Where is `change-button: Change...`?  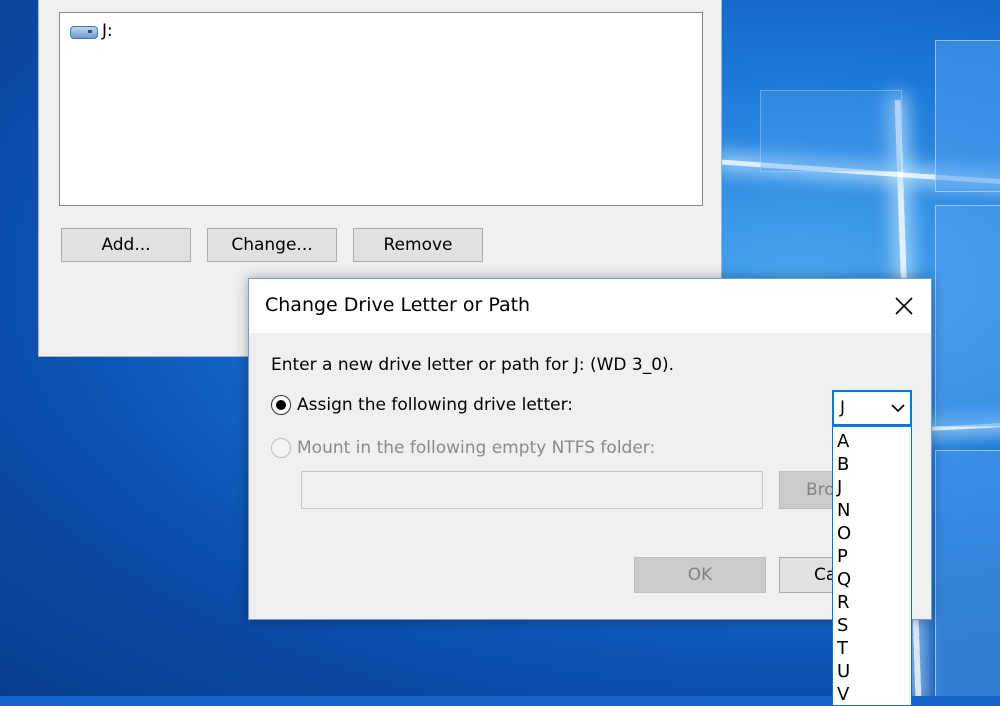 change-button: Change... is located at coordinates (272, 245).